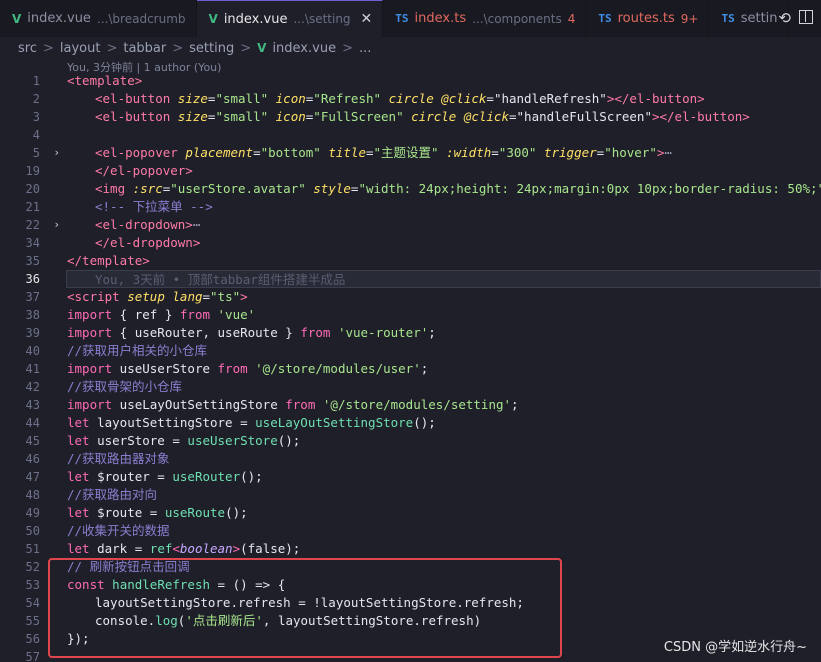 The height and width of the screenshot is (662, 821). What do you see at coordinates (372, 620) in the screenshot?
I see `code-token: , layoutSettingStore.refresh)` at bounding box center [372, 620].